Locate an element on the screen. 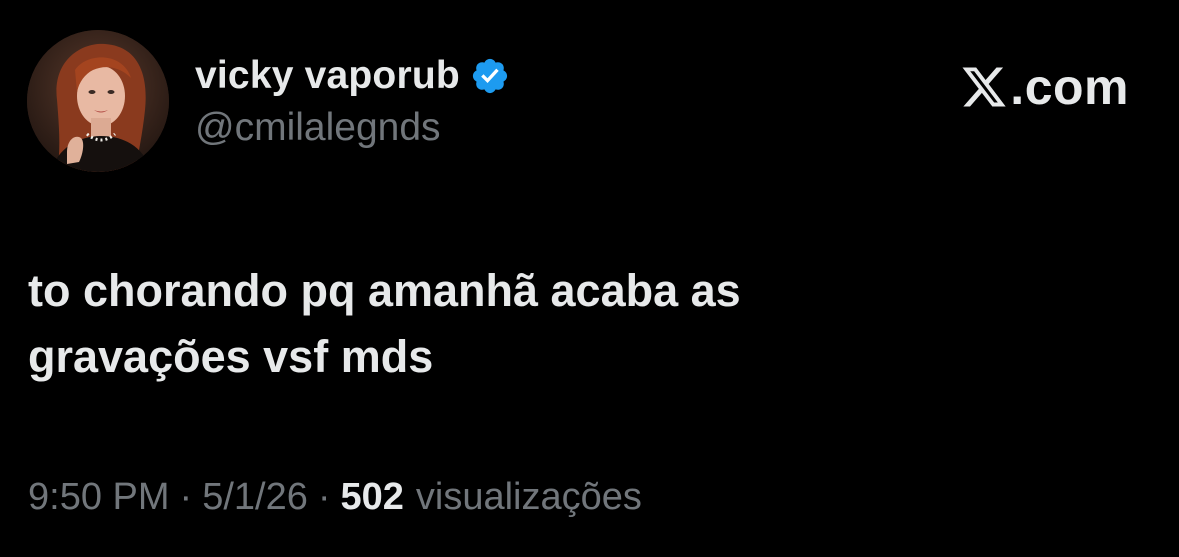 The width and height of the screenshot is (1179, 557). views-count: 502 is located at coordinates (372, 497).